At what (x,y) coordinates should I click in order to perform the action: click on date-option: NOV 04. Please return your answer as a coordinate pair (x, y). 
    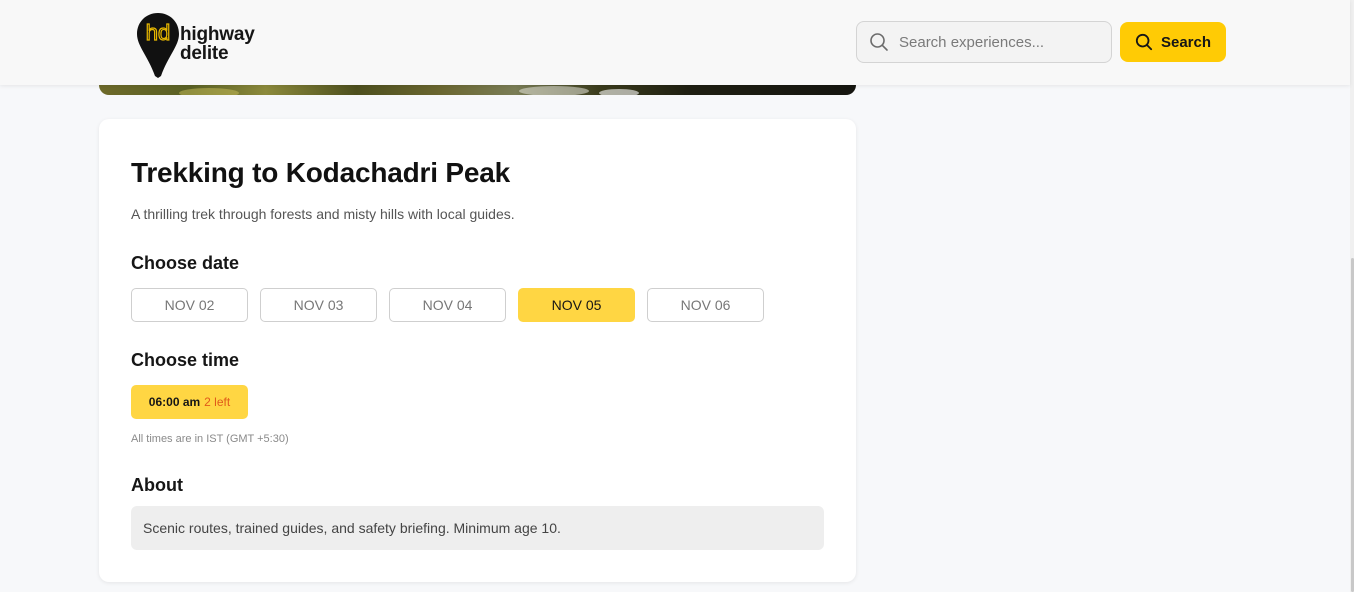
    Looking at the image, I should click on (447, 305).